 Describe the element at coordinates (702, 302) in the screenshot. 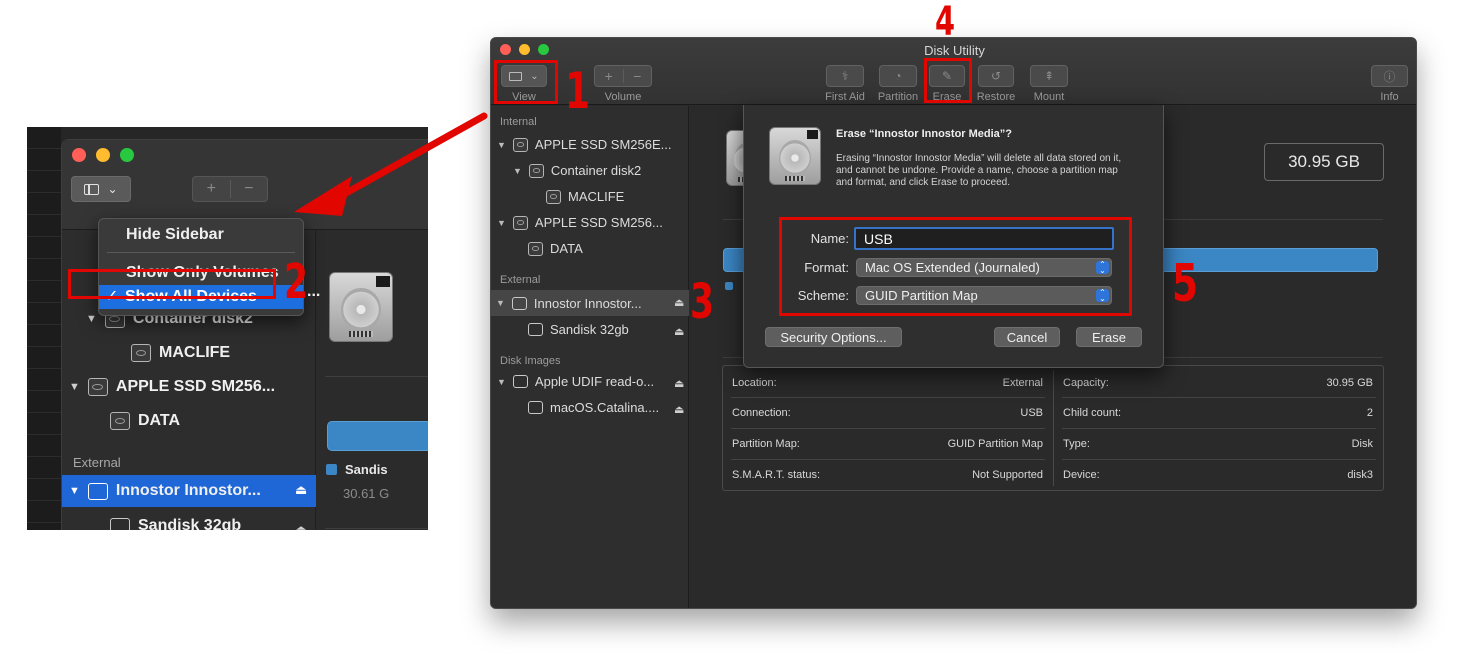

I see `step-number-3: 3` at that location.